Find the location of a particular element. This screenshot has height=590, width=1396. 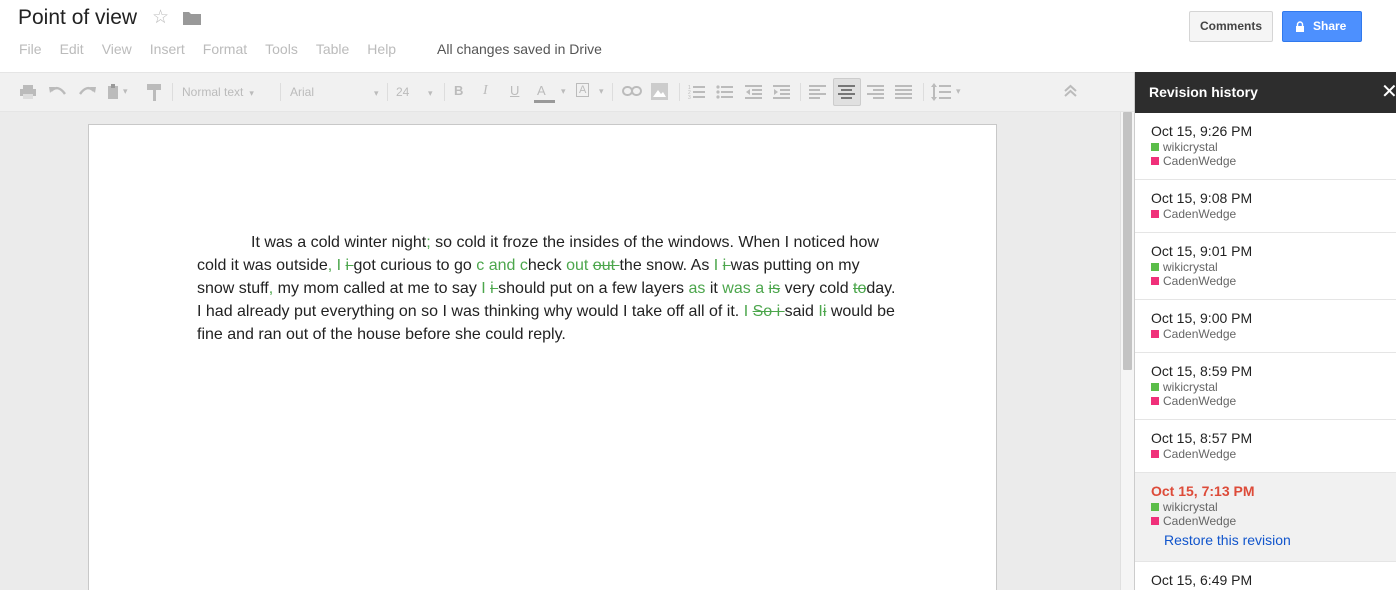

underline-icon: U is located at coordinates (514, 90).